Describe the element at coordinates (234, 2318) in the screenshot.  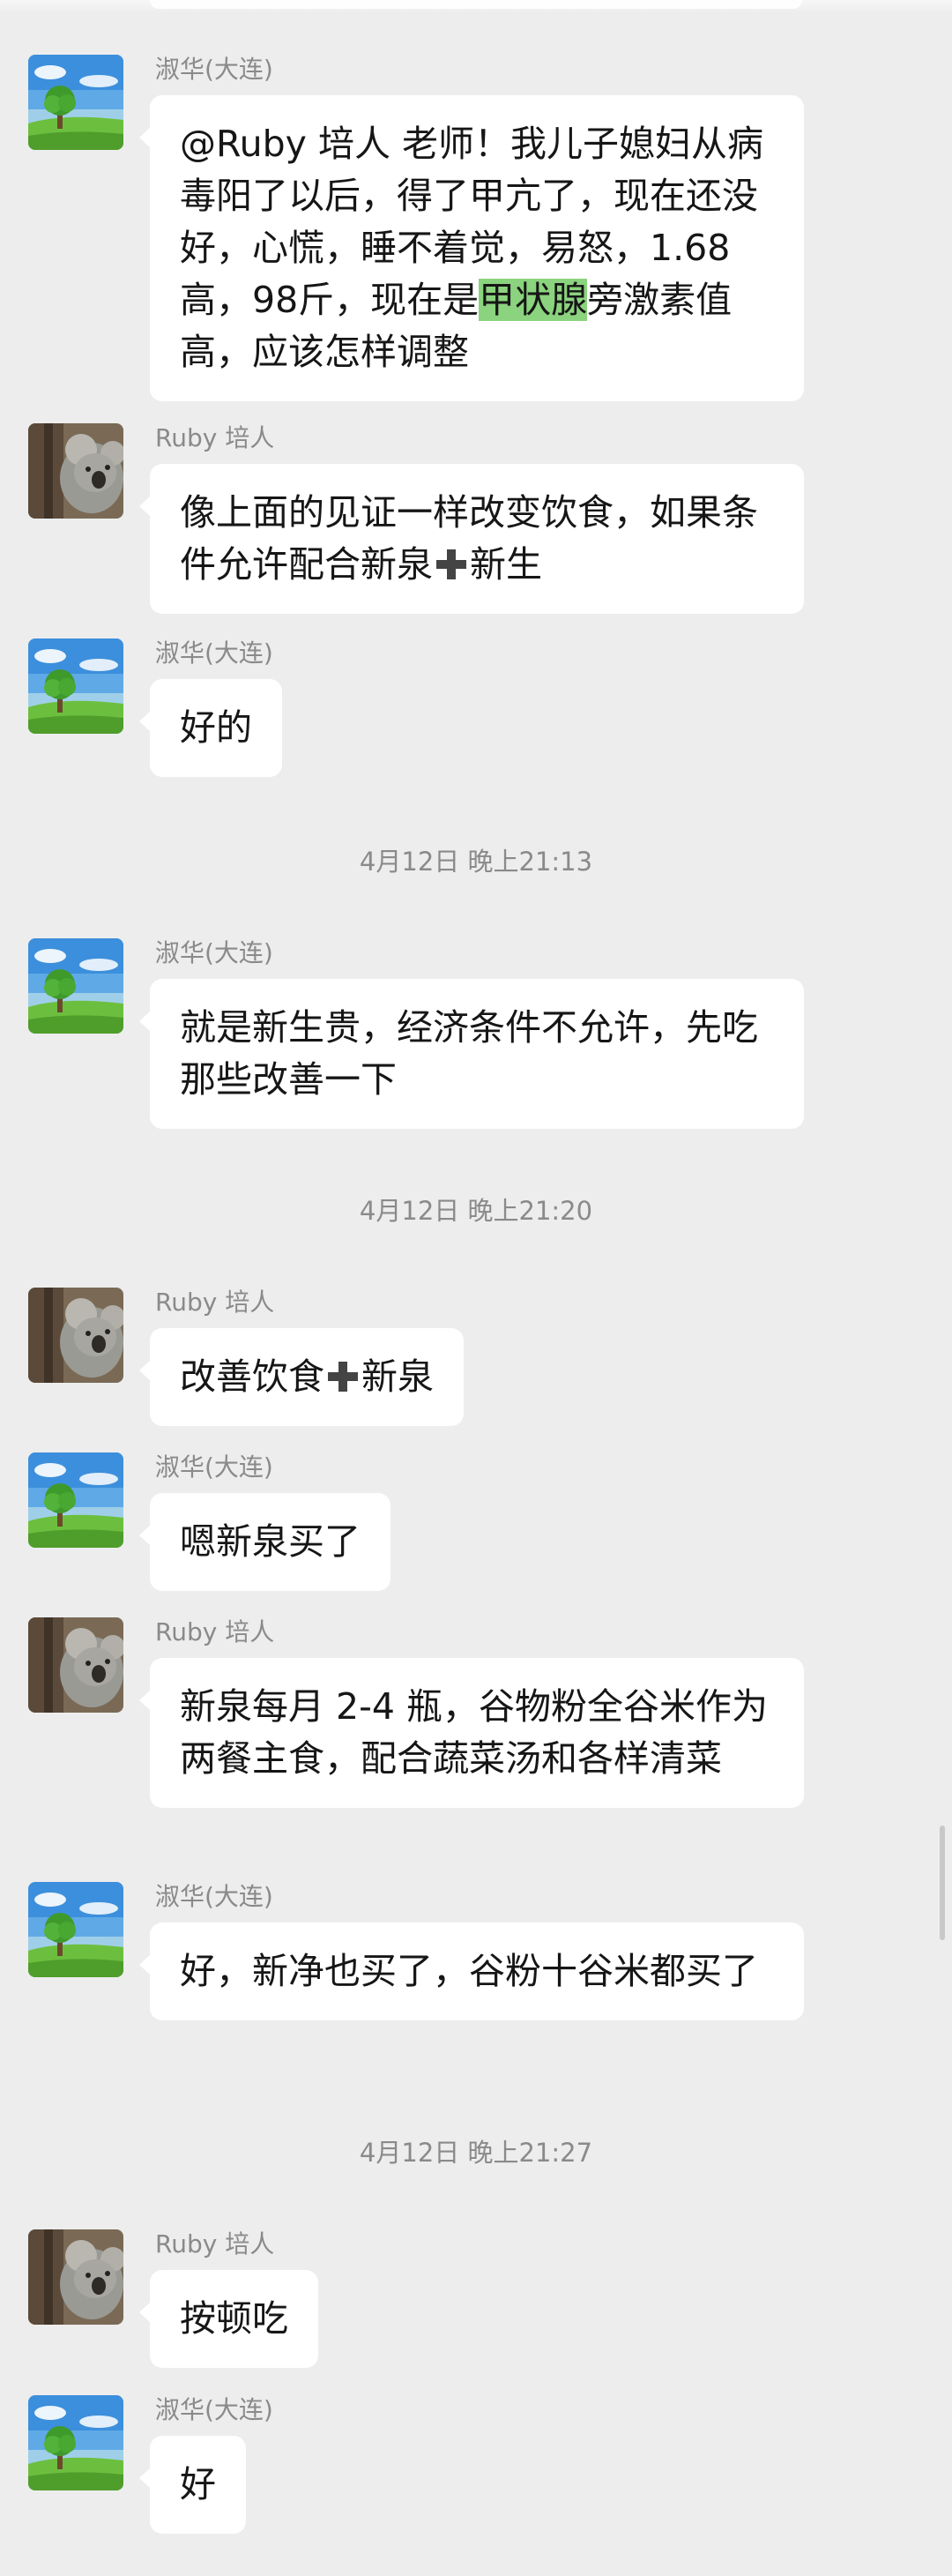
I see `message-text: 按顿吃` at that location.